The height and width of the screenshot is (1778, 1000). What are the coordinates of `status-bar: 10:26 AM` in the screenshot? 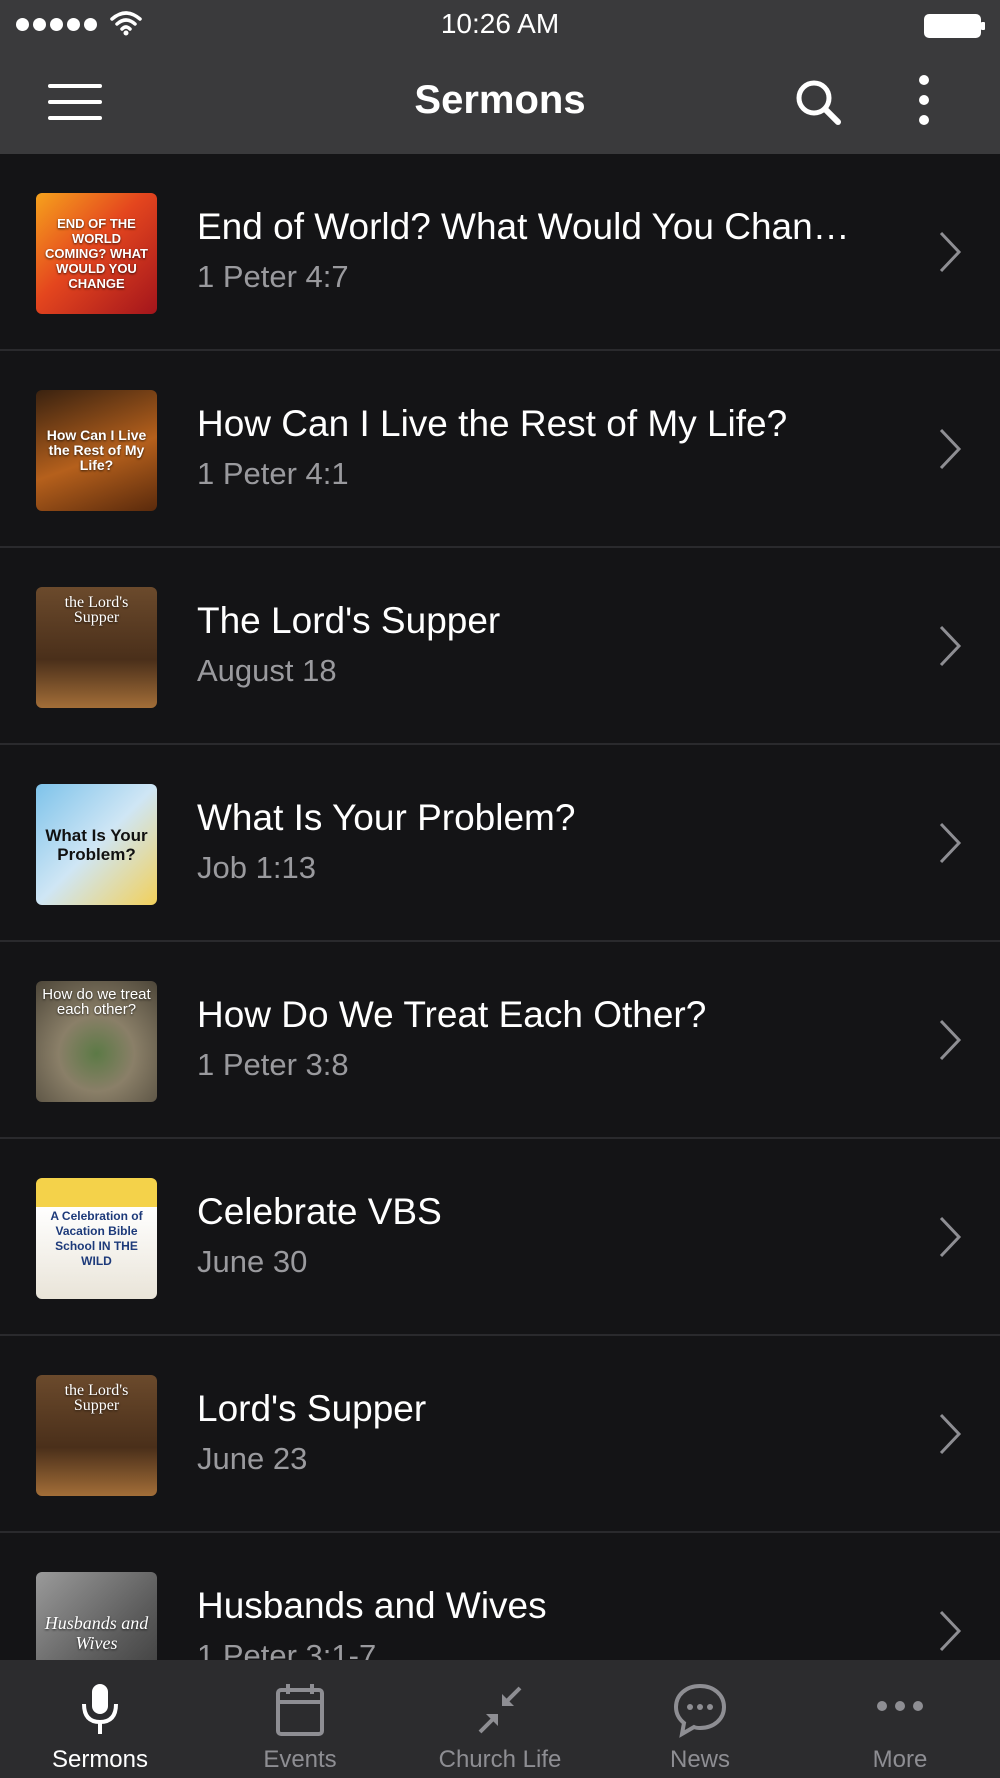 It's located at (500, 25).